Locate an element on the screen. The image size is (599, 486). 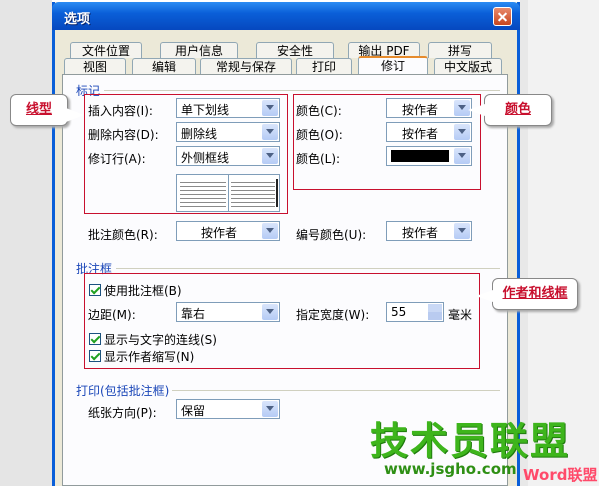
watermark-url: www.jsgho.com is located at coordinates (450, 469).